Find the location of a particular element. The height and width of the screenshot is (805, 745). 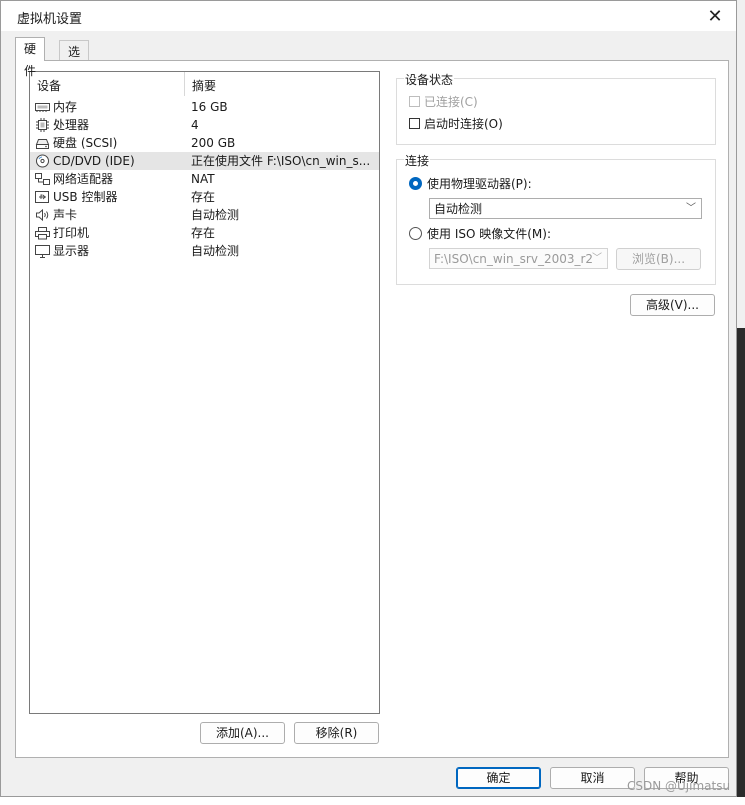

physical-drive-radio: 使用物理驱动器(P): is located at coordinates (470, 183).